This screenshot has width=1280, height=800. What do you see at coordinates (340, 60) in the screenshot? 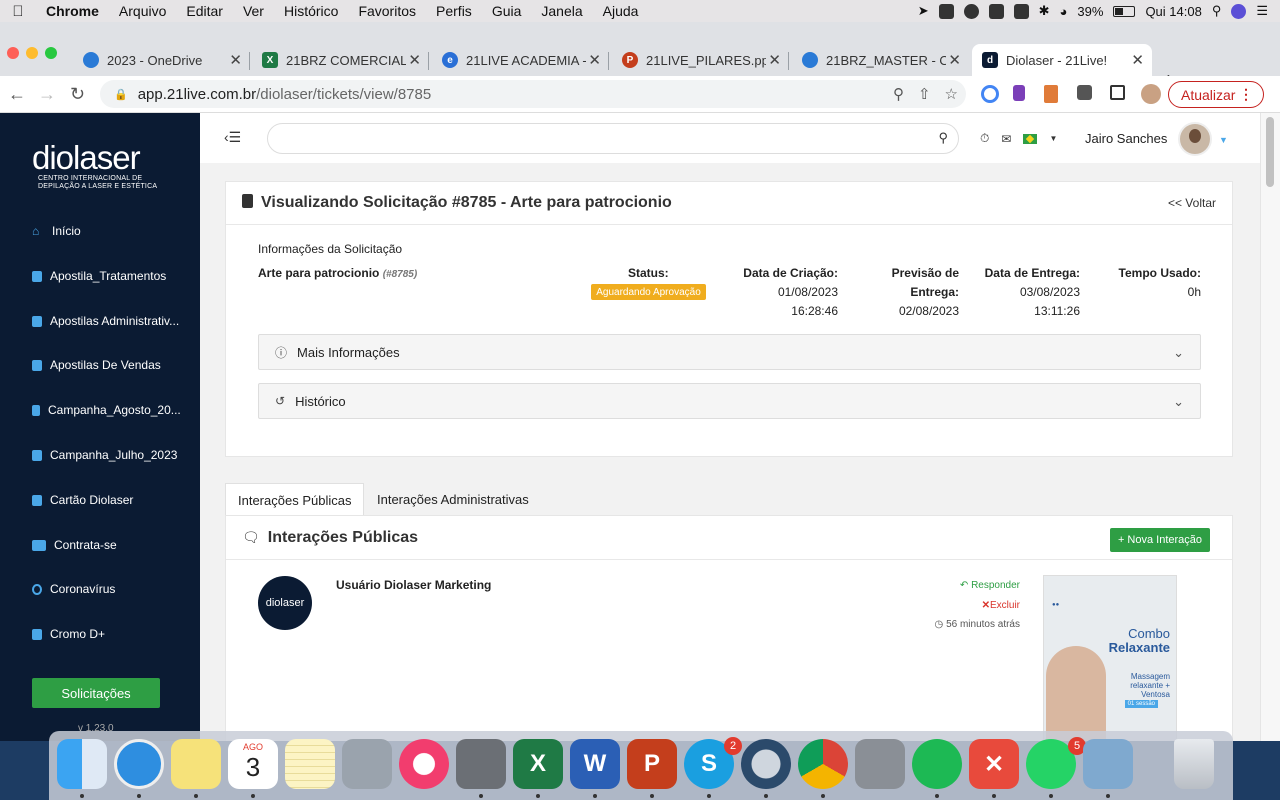
I see `browser-tab-excel: X 21BRZ COMERCIAL | ✕` at bounding box center [340, 60].